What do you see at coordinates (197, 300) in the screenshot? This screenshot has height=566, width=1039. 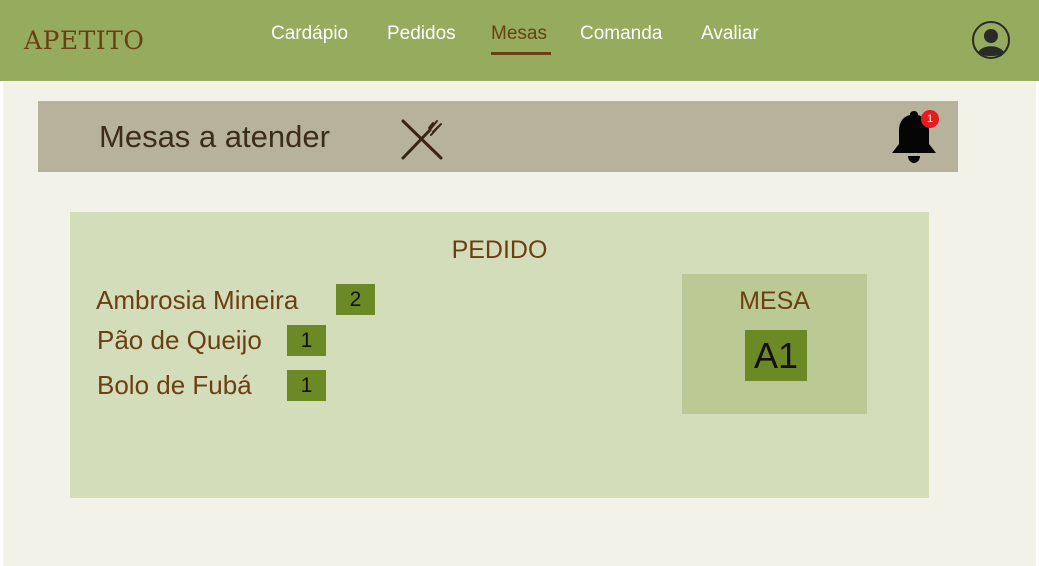 I see `order-item-name: Ambrosia Mineira` at bounding box center [197, 300].